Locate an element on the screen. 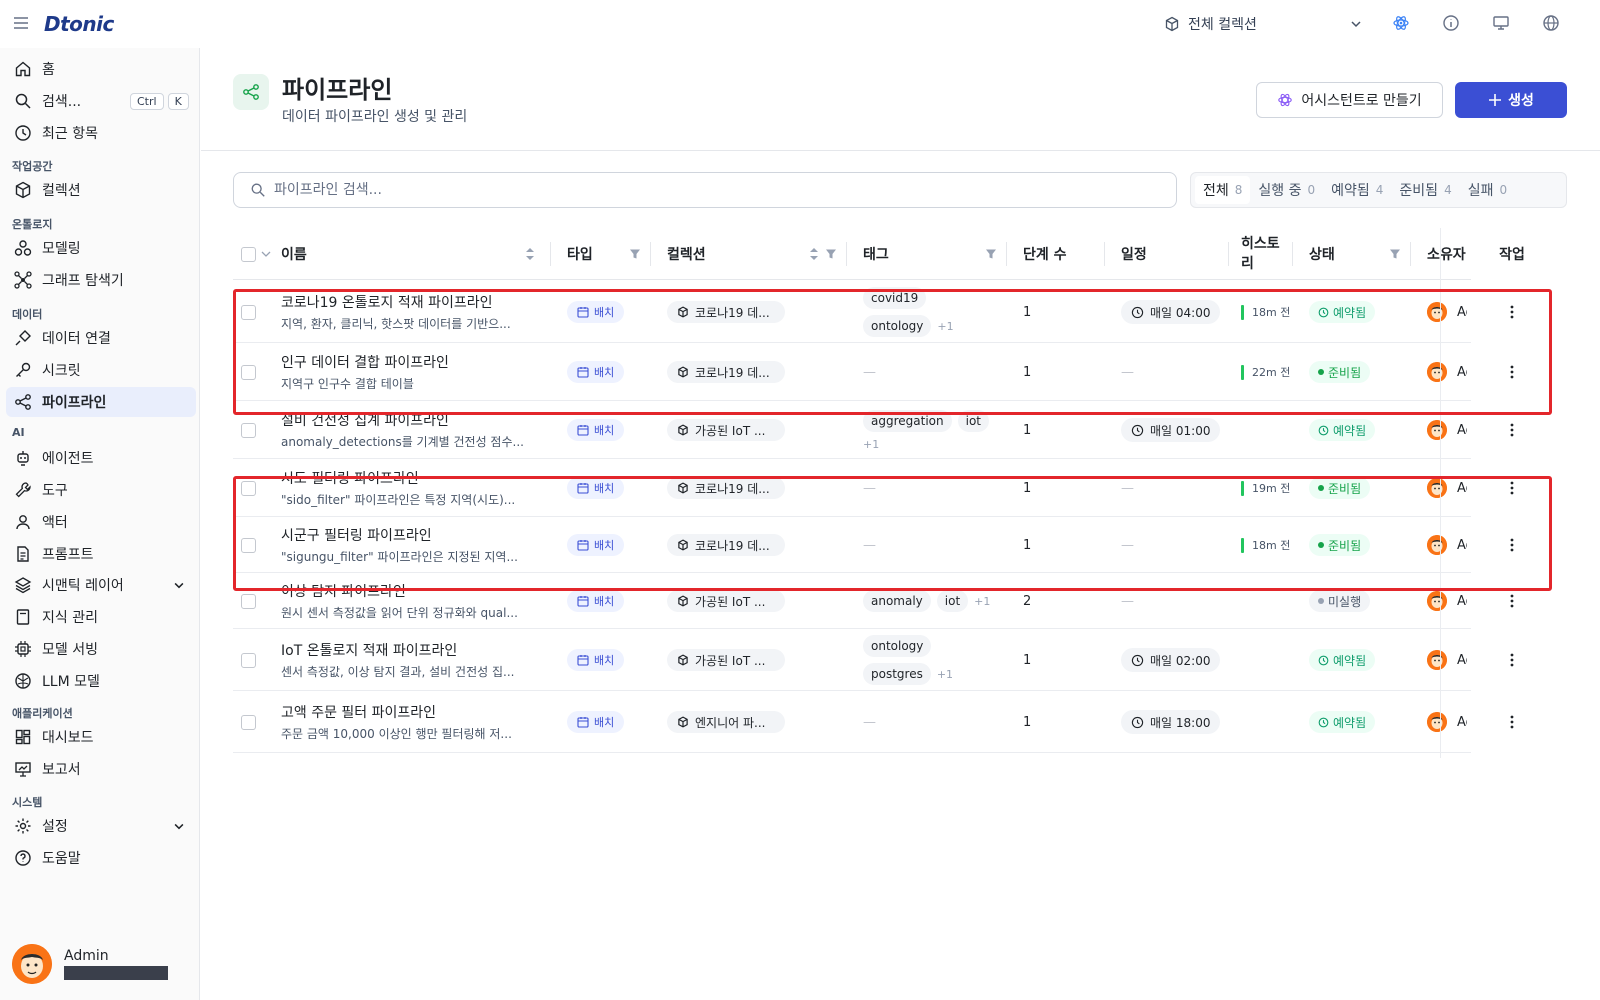 This screenshot has width=1600, height=1000. sidebar-item-graph-explorer: 그래프 탐색기 is located at coordinates (101, 280).